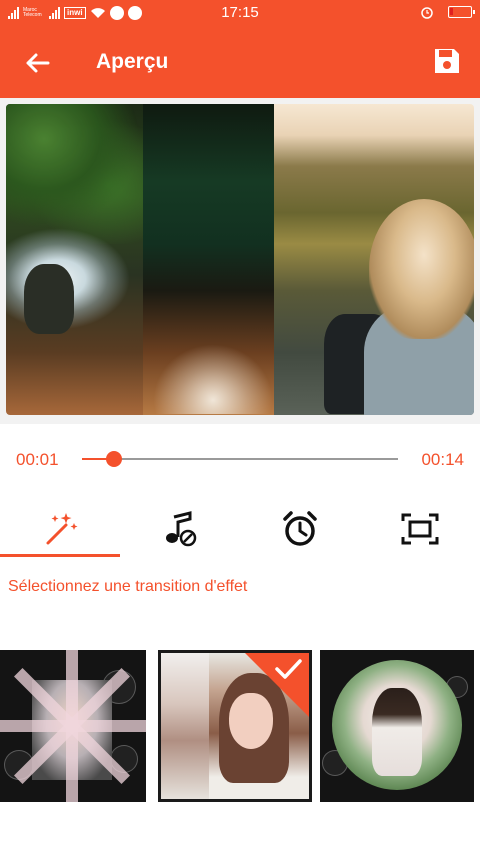 This screenshot has width=480, height=853. I want to click on magic-wand-icon, so click(62, 529).